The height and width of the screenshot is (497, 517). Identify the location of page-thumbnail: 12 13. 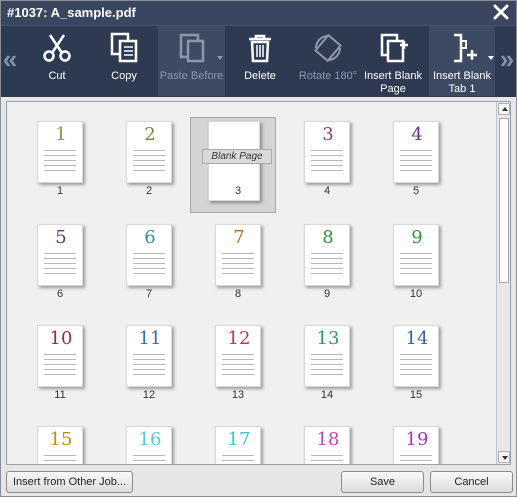
(235, 368).